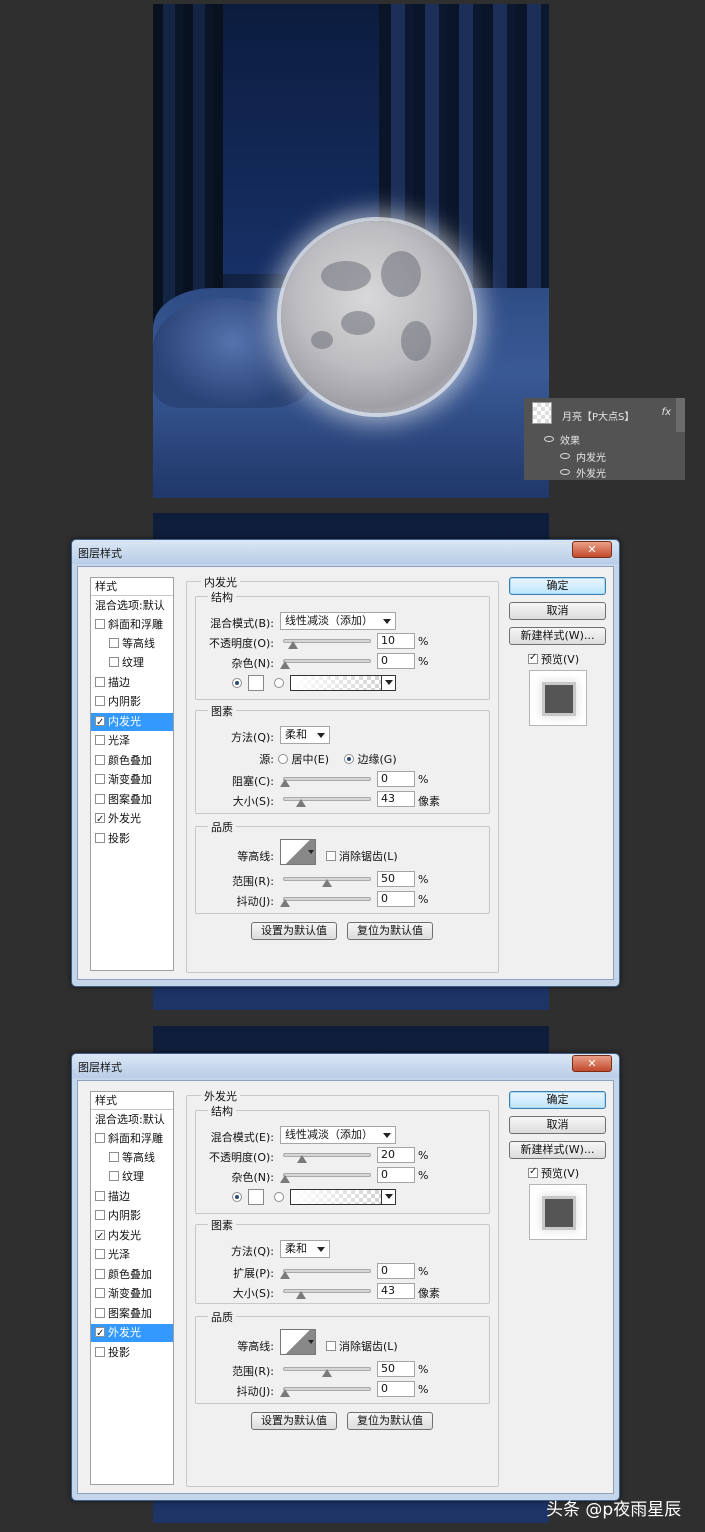 Image resolution: width=705 pixels, height=1532 pixels. Describe the element at coordinates (598, 415) in the screenshot. I see `layer-row: 月亮【P大点S】` at that location.